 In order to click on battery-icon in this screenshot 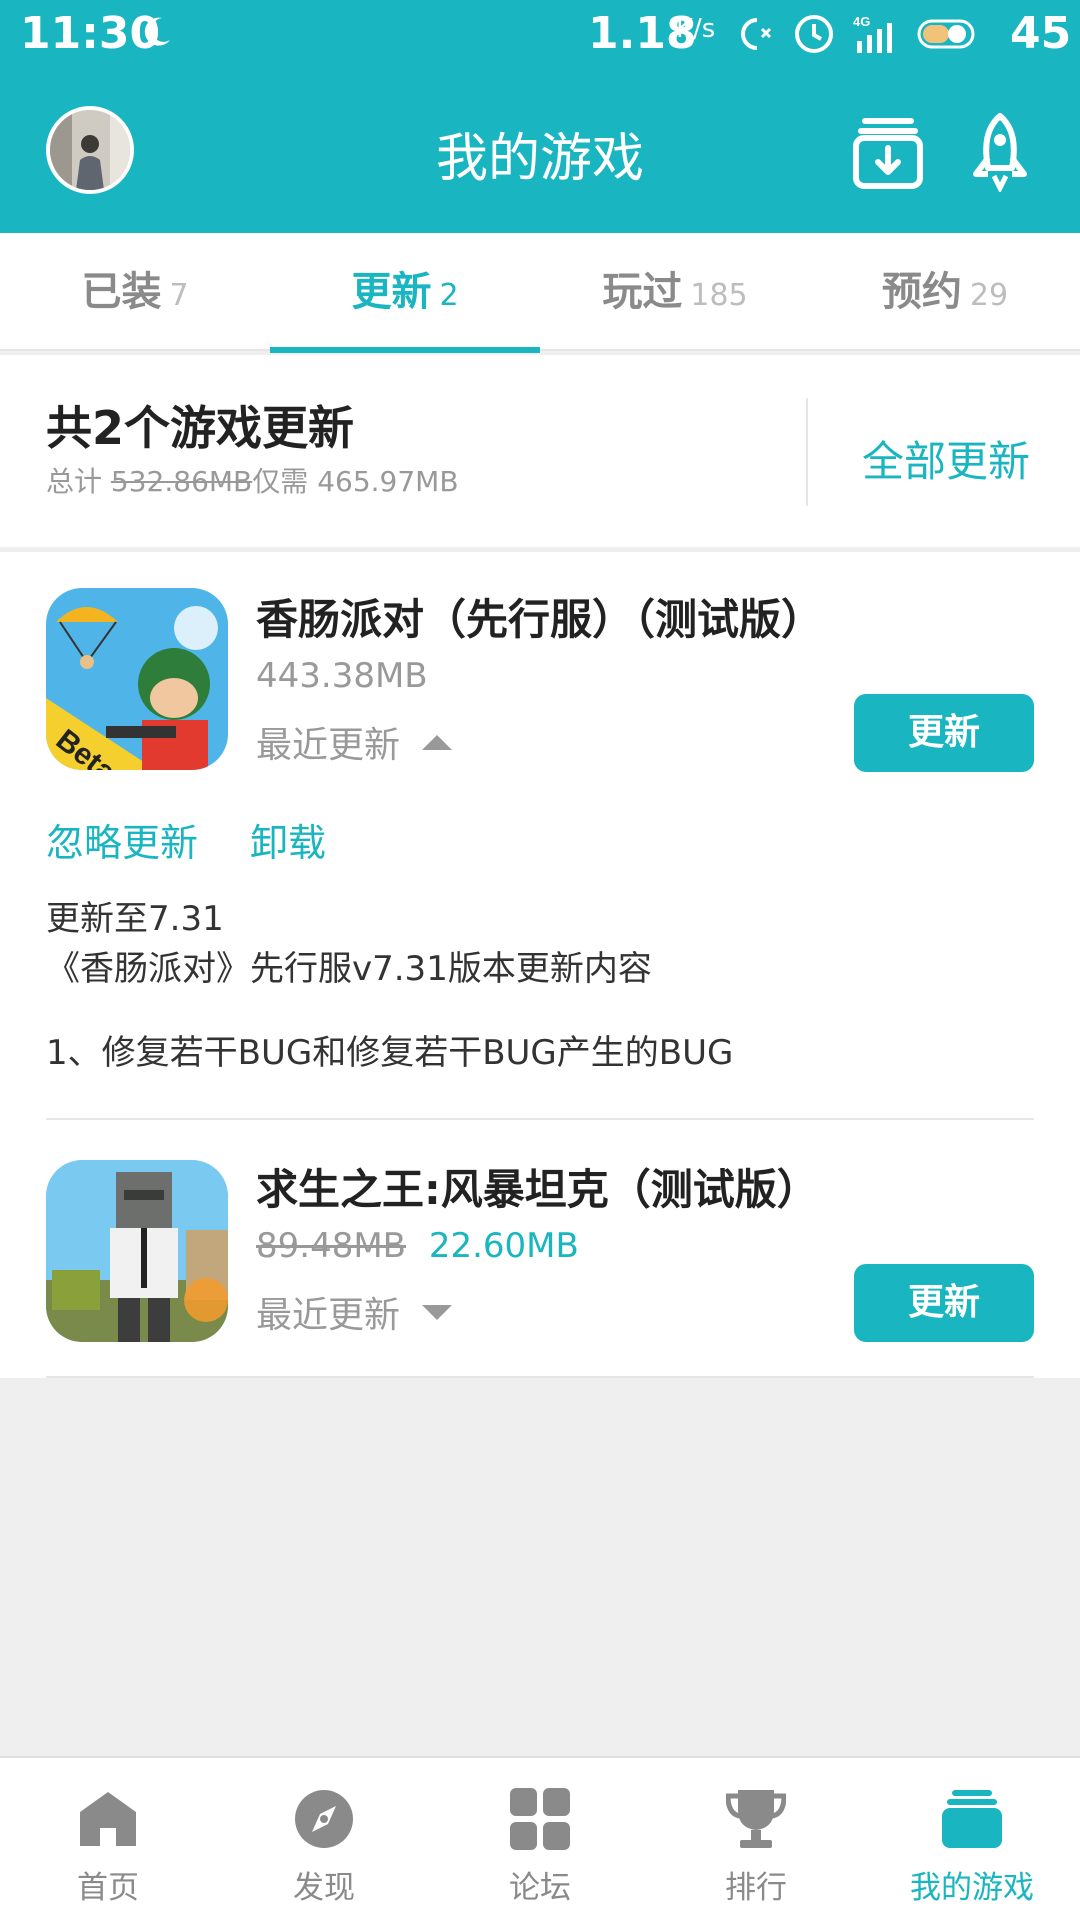, I will do `click(946, 34)`.